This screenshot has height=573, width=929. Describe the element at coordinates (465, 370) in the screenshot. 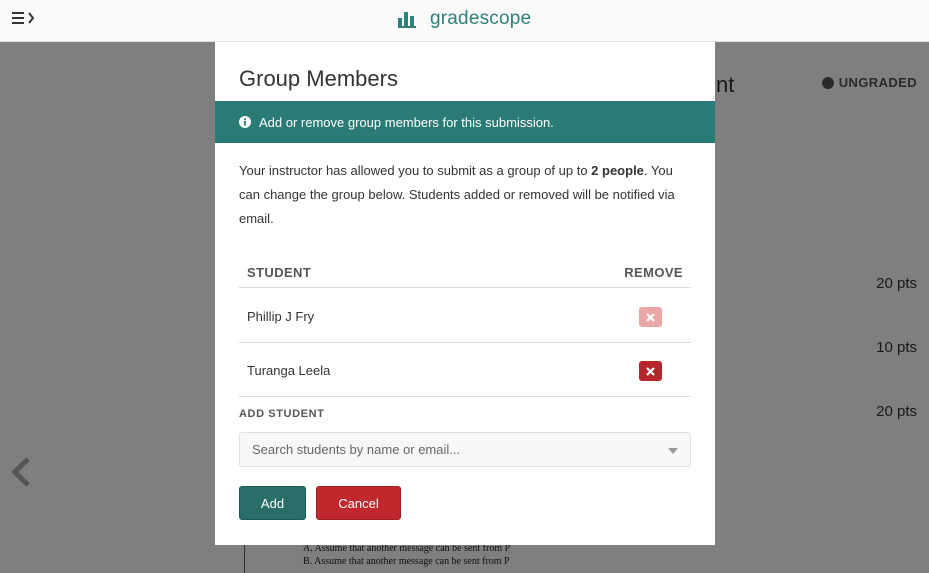

I see `table-row: Turanga Leela` at that location.